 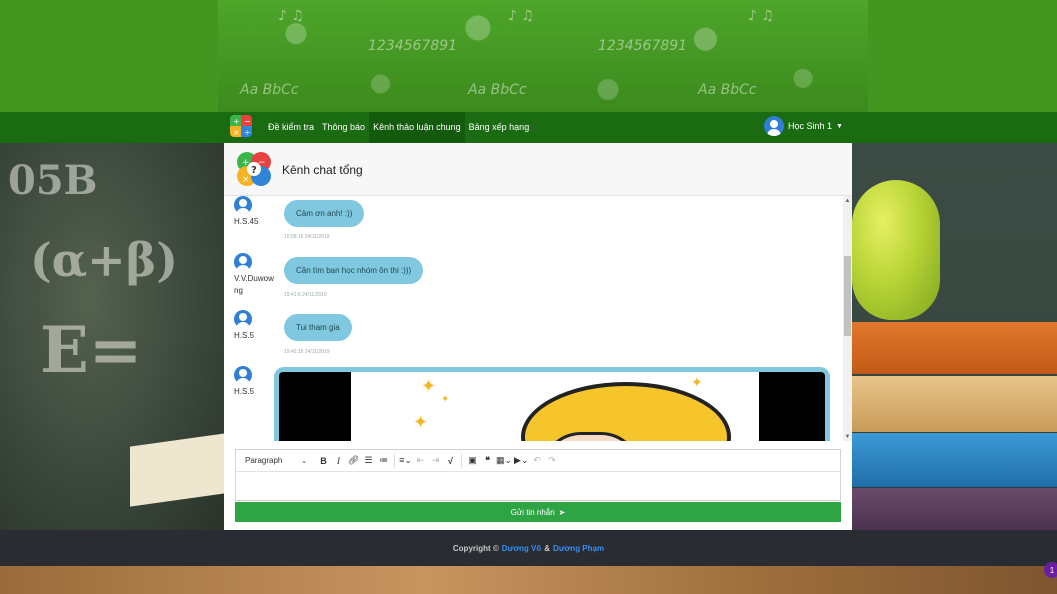 What do you see at coordinates (307, 237) in the screenshot?
I see `message-time: 10:58:16 24/11/2019` at bounding box center [307, 237].